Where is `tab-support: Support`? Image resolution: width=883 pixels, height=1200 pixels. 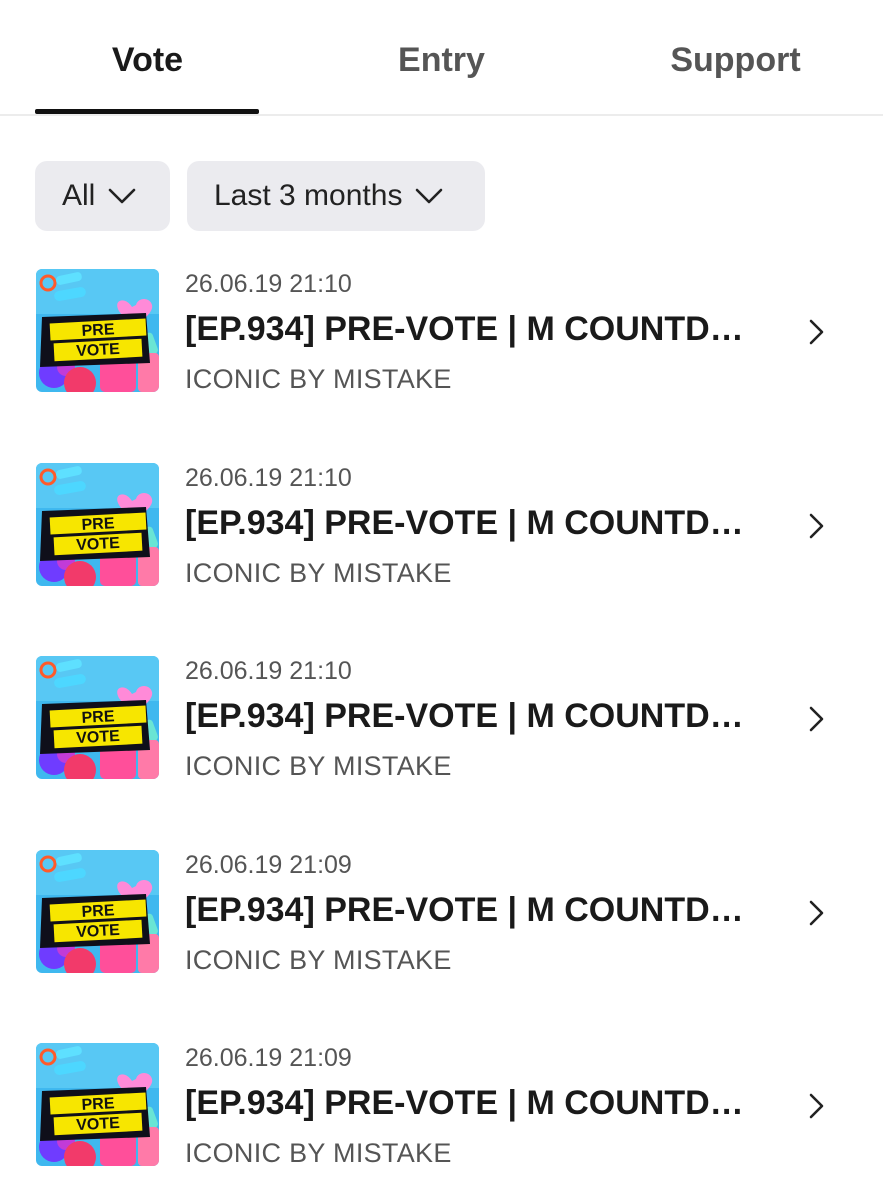
tab-support: Support is located at coordinates (735, 60).